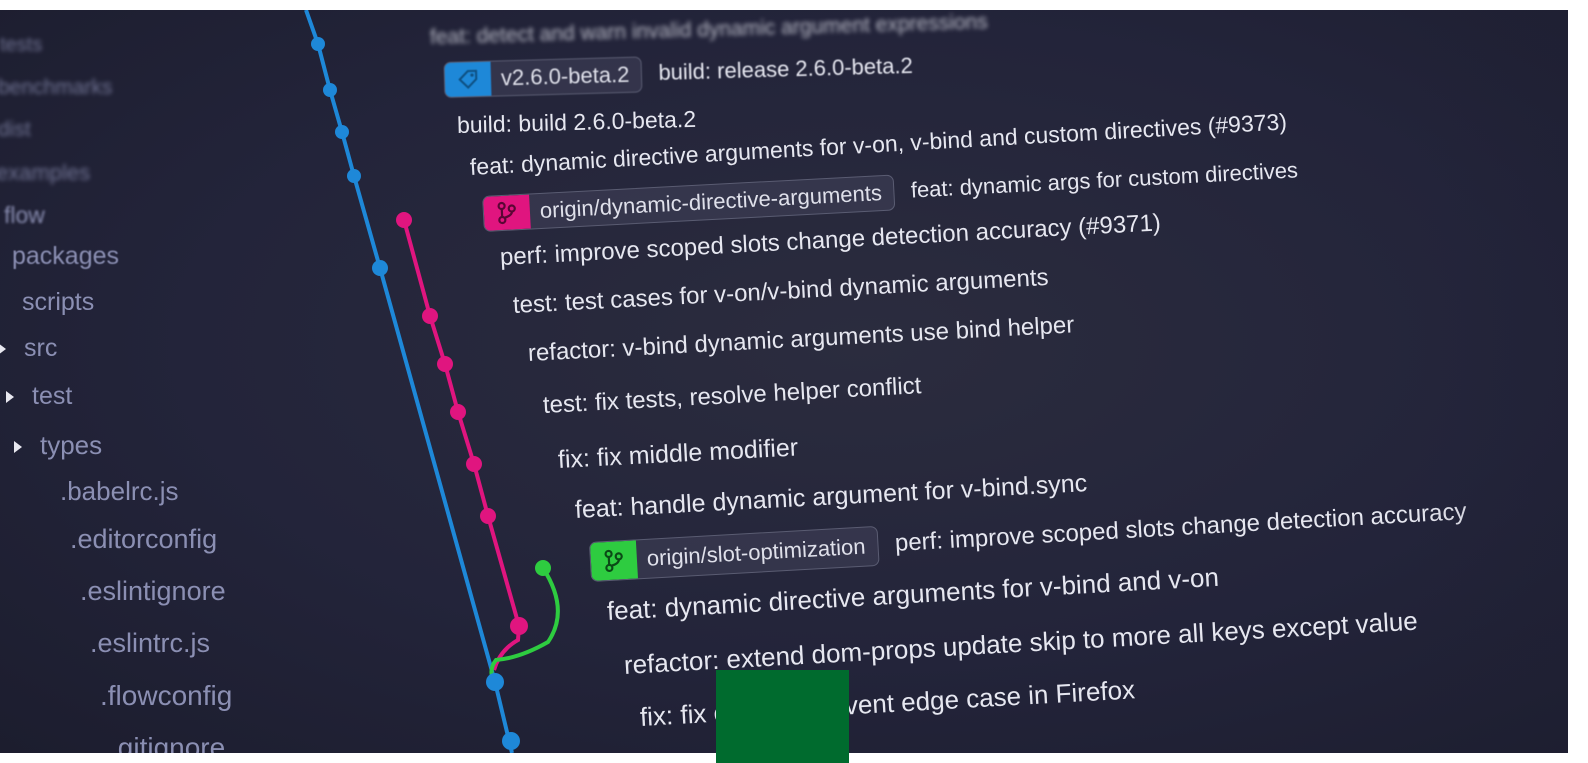 The width and height of the screenshot is (1588, 763). I want to click on tag-icon, so click(468, 79).